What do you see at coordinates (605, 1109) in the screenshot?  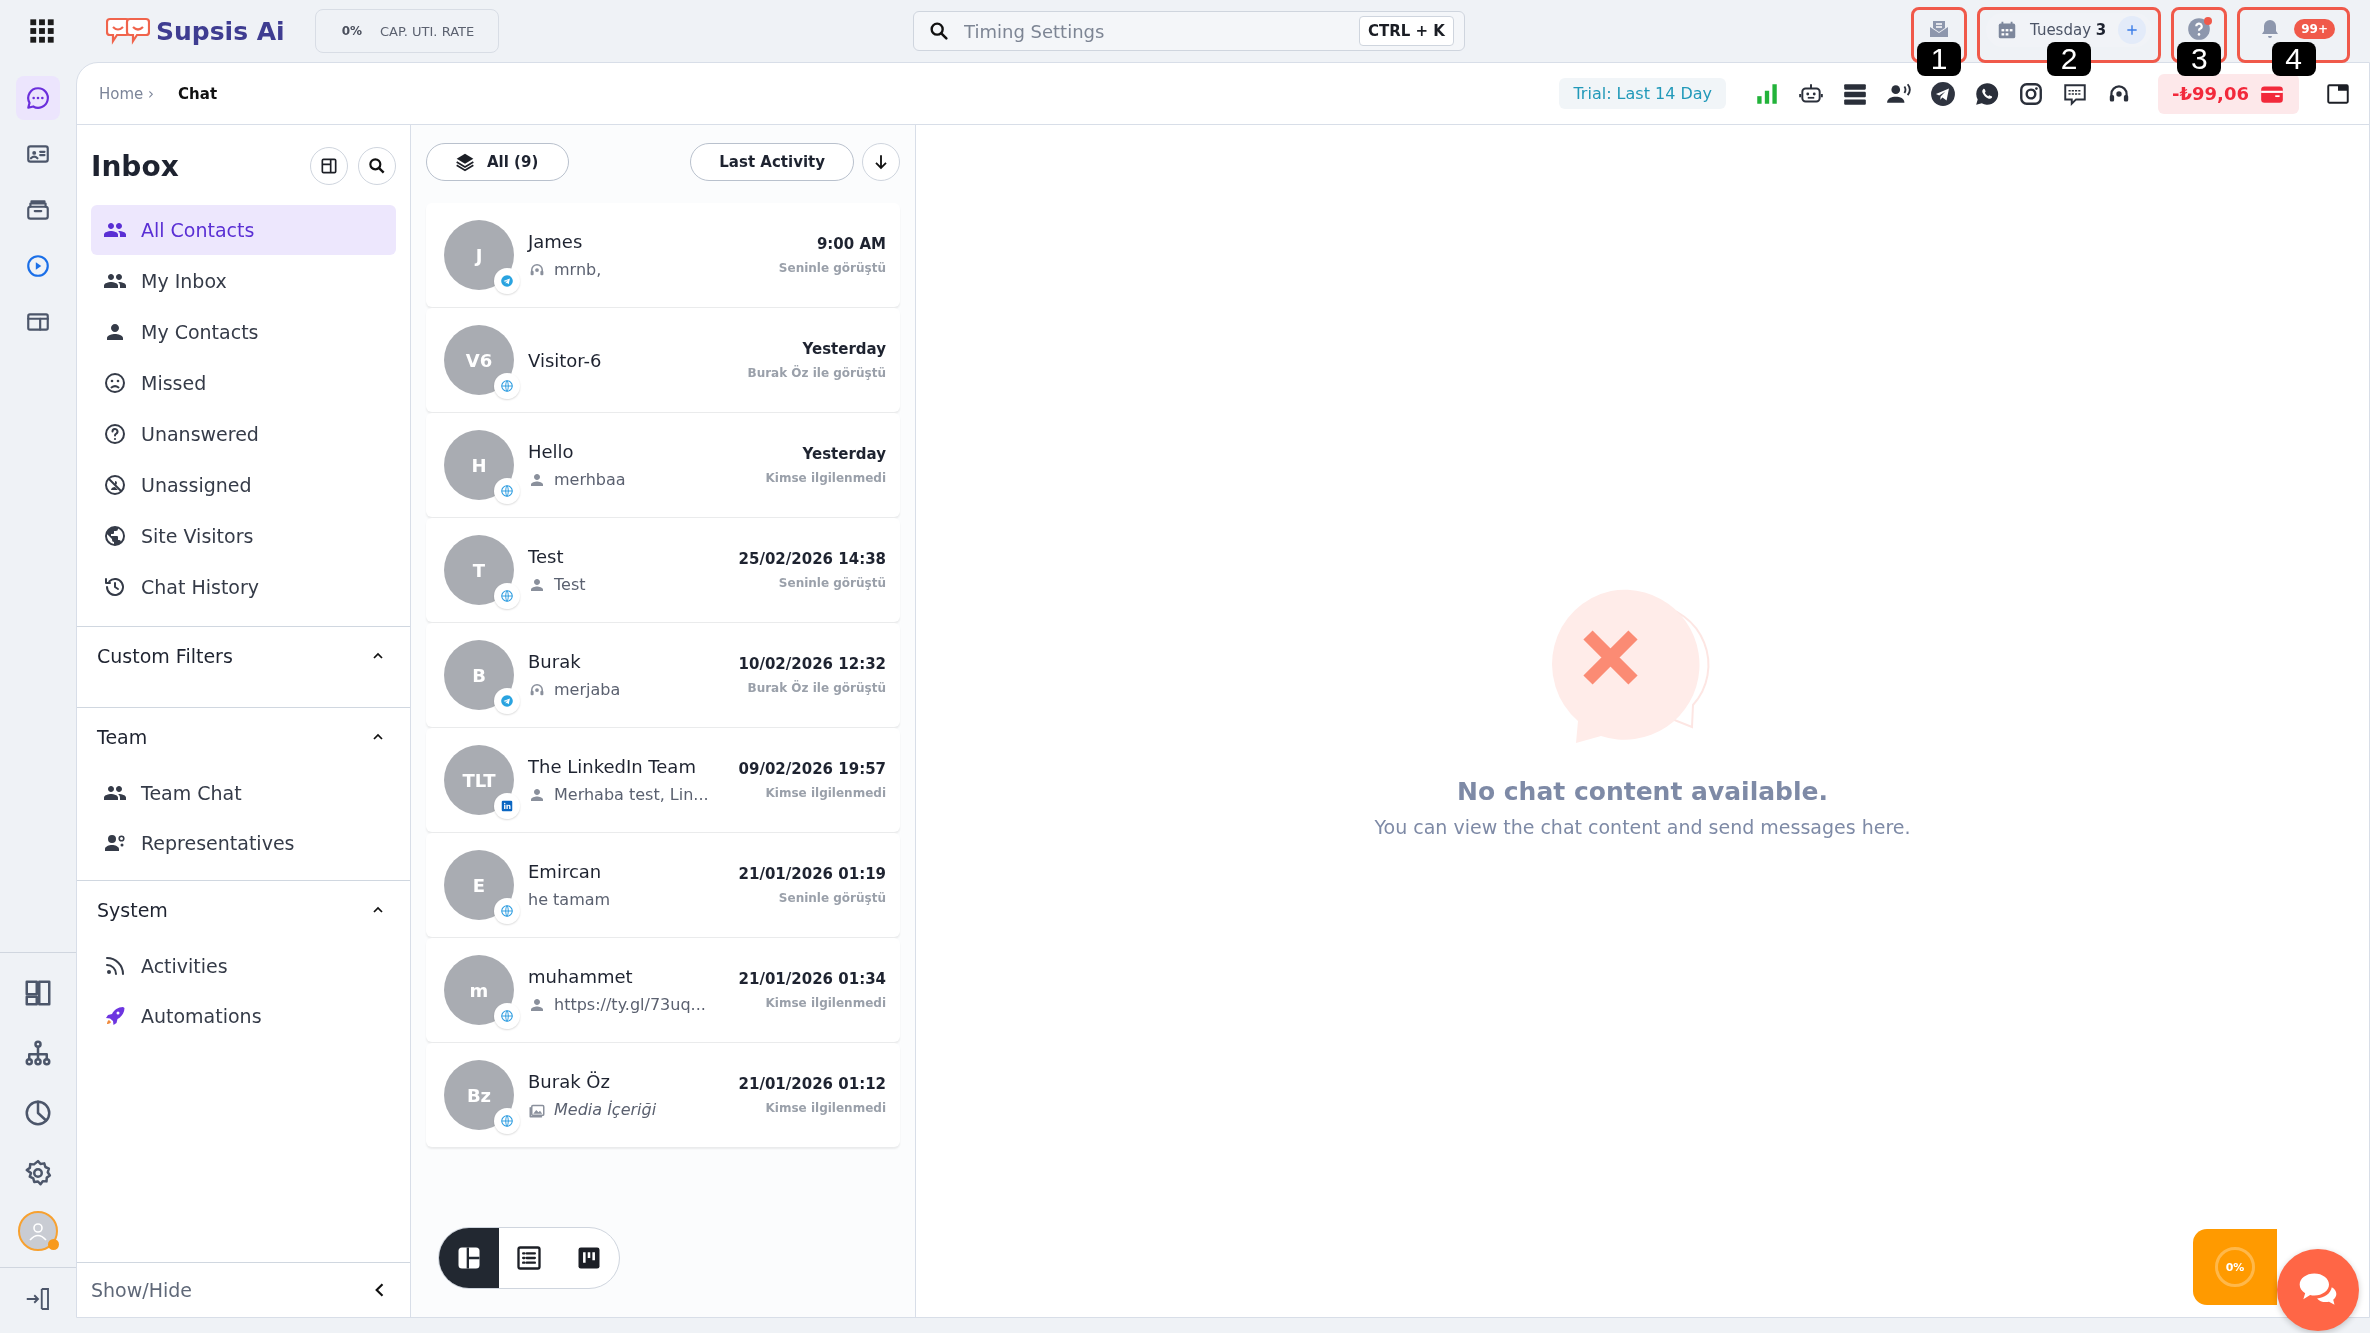 I see `message-preview: Media İçeriği` at bounding box center [605, 1109].